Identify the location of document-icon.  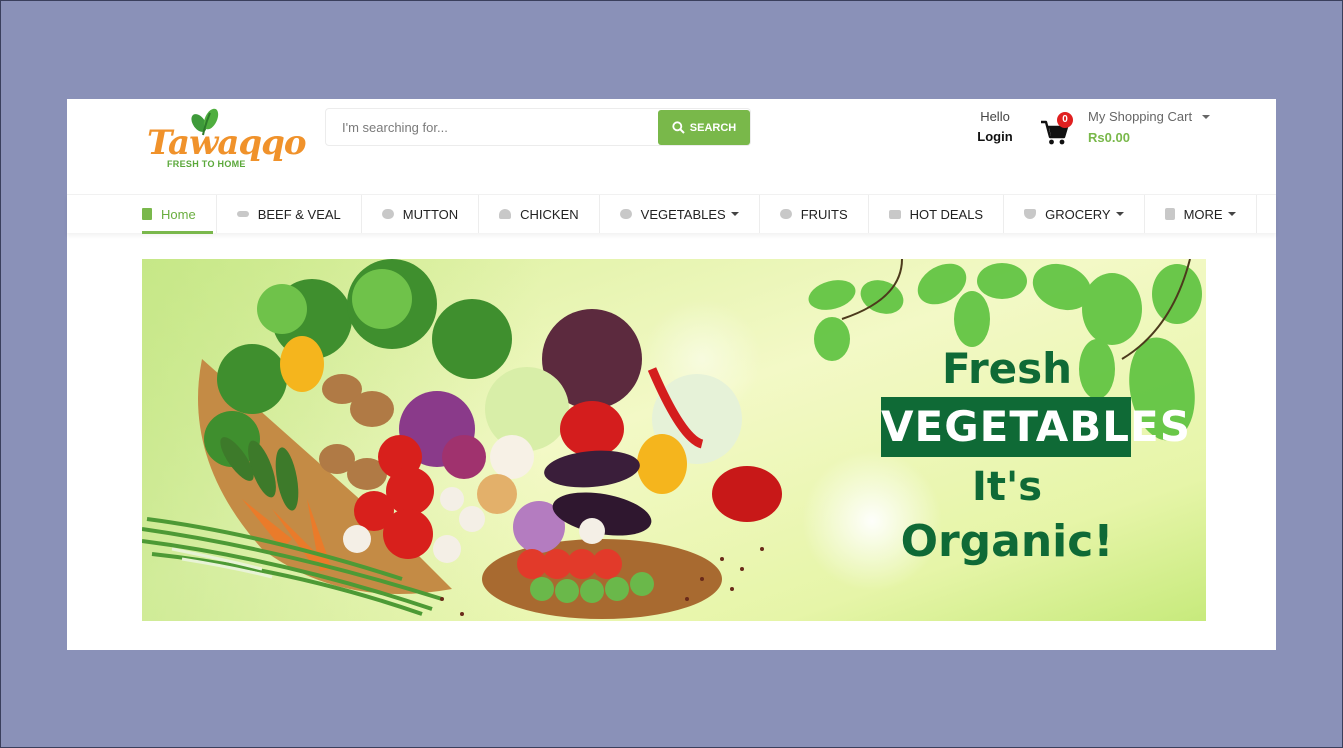
(147, 214).